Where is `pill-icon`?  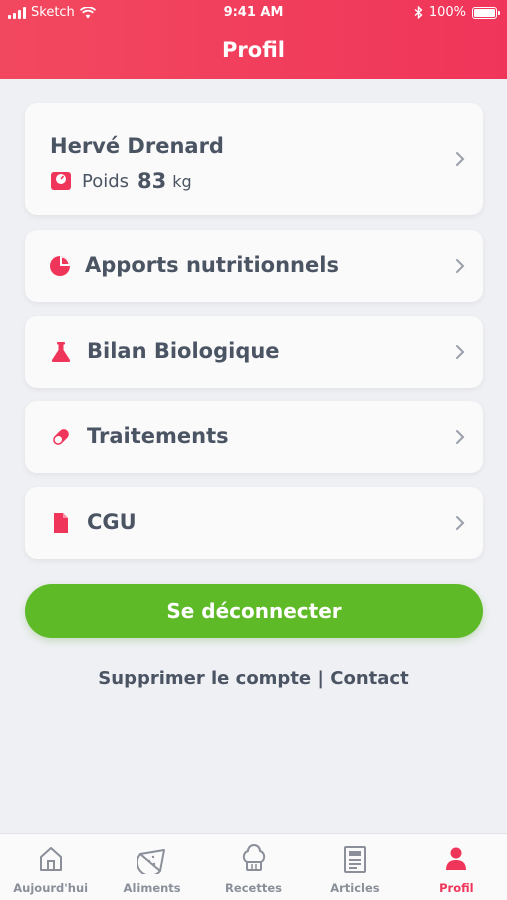
pill-icon is located at coordinates (61, 437).